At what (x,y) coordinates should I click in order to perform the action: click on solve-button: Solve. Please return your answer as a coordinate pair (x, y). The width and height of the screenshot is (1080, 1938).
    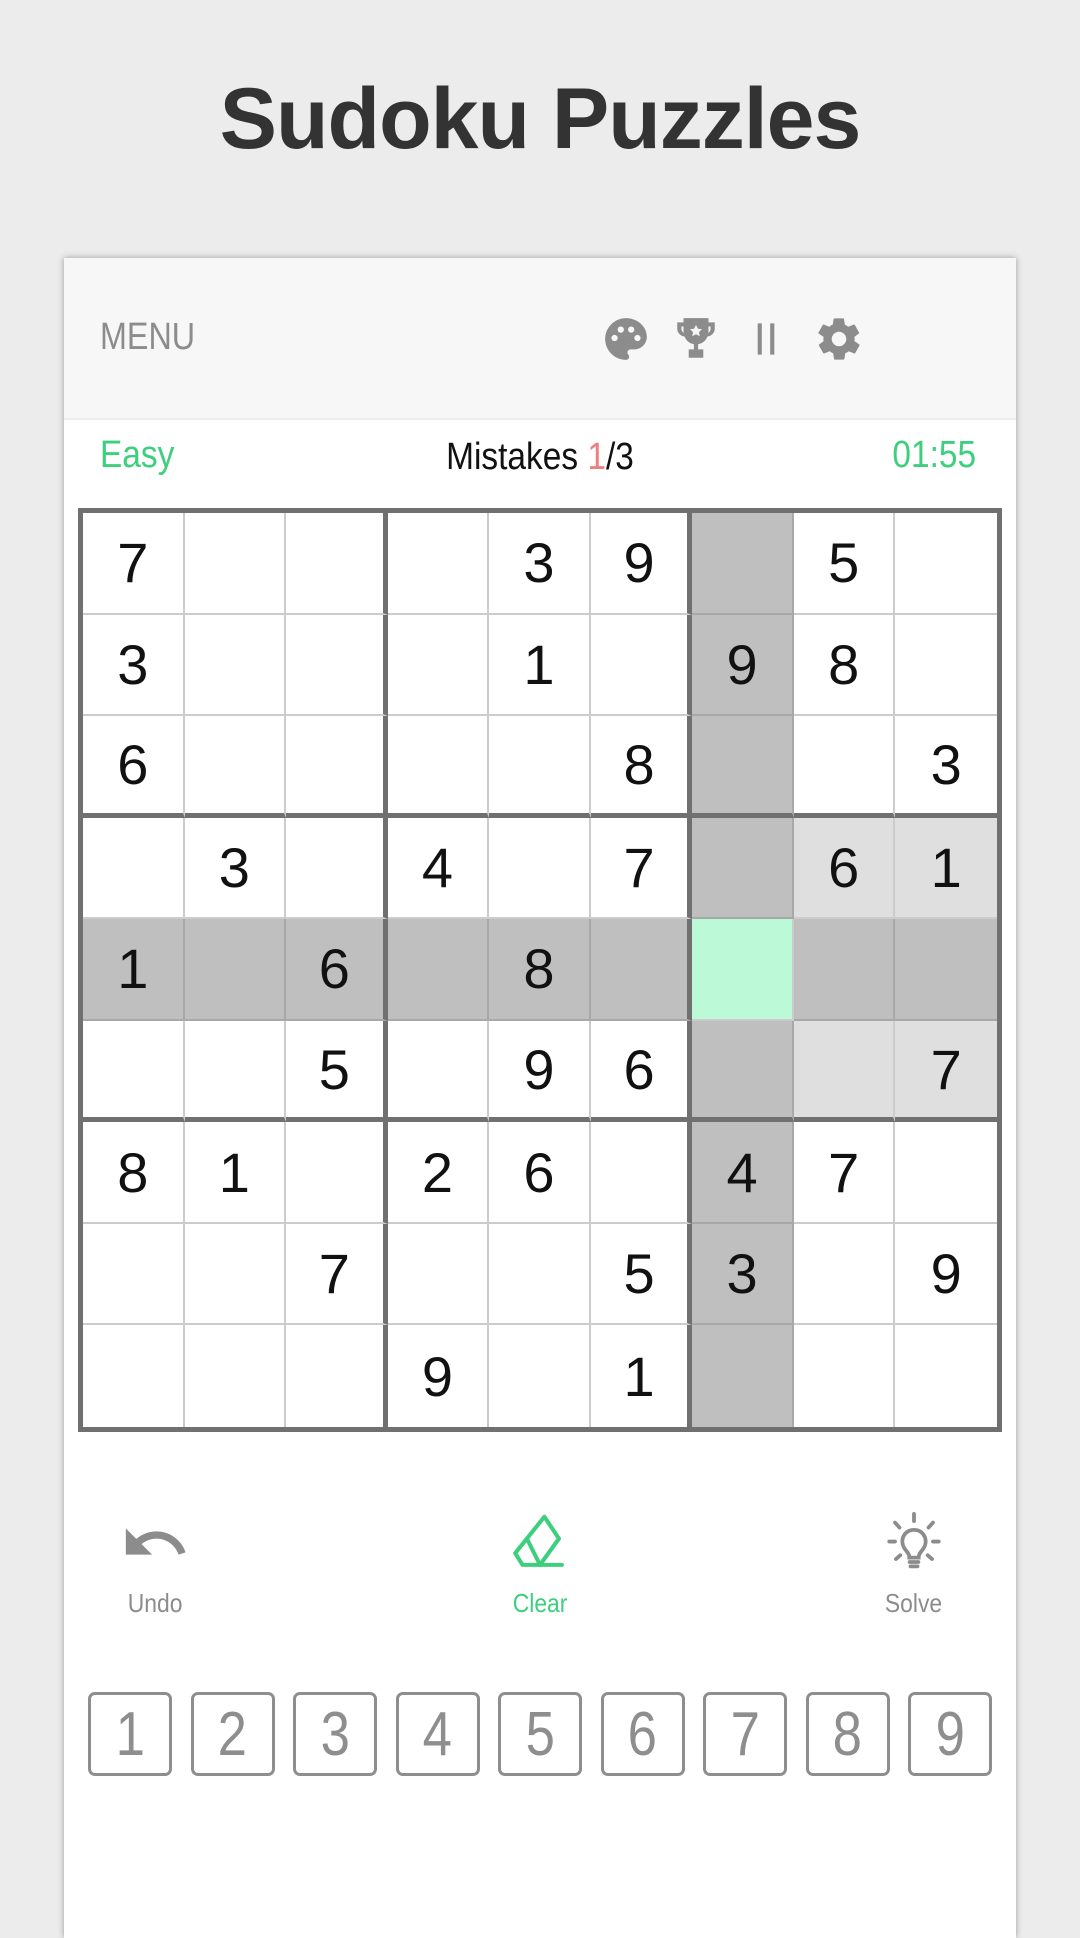
    Looking at the image, I should click on (914, 1563).